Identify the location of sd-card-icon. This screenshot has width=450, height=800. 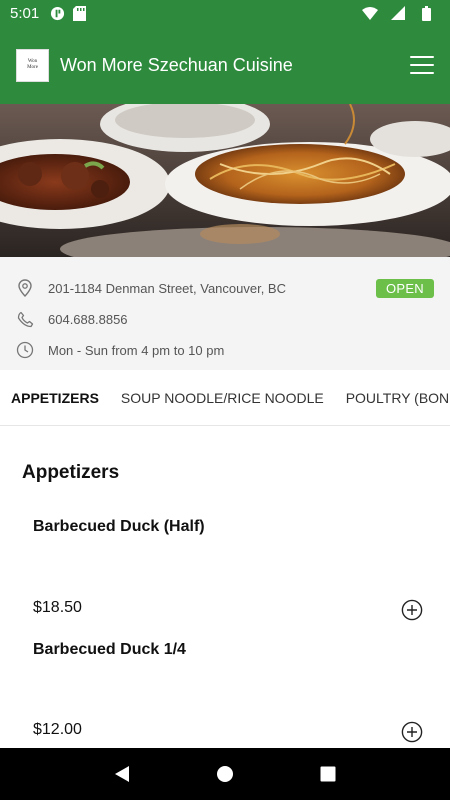
(79, 13).